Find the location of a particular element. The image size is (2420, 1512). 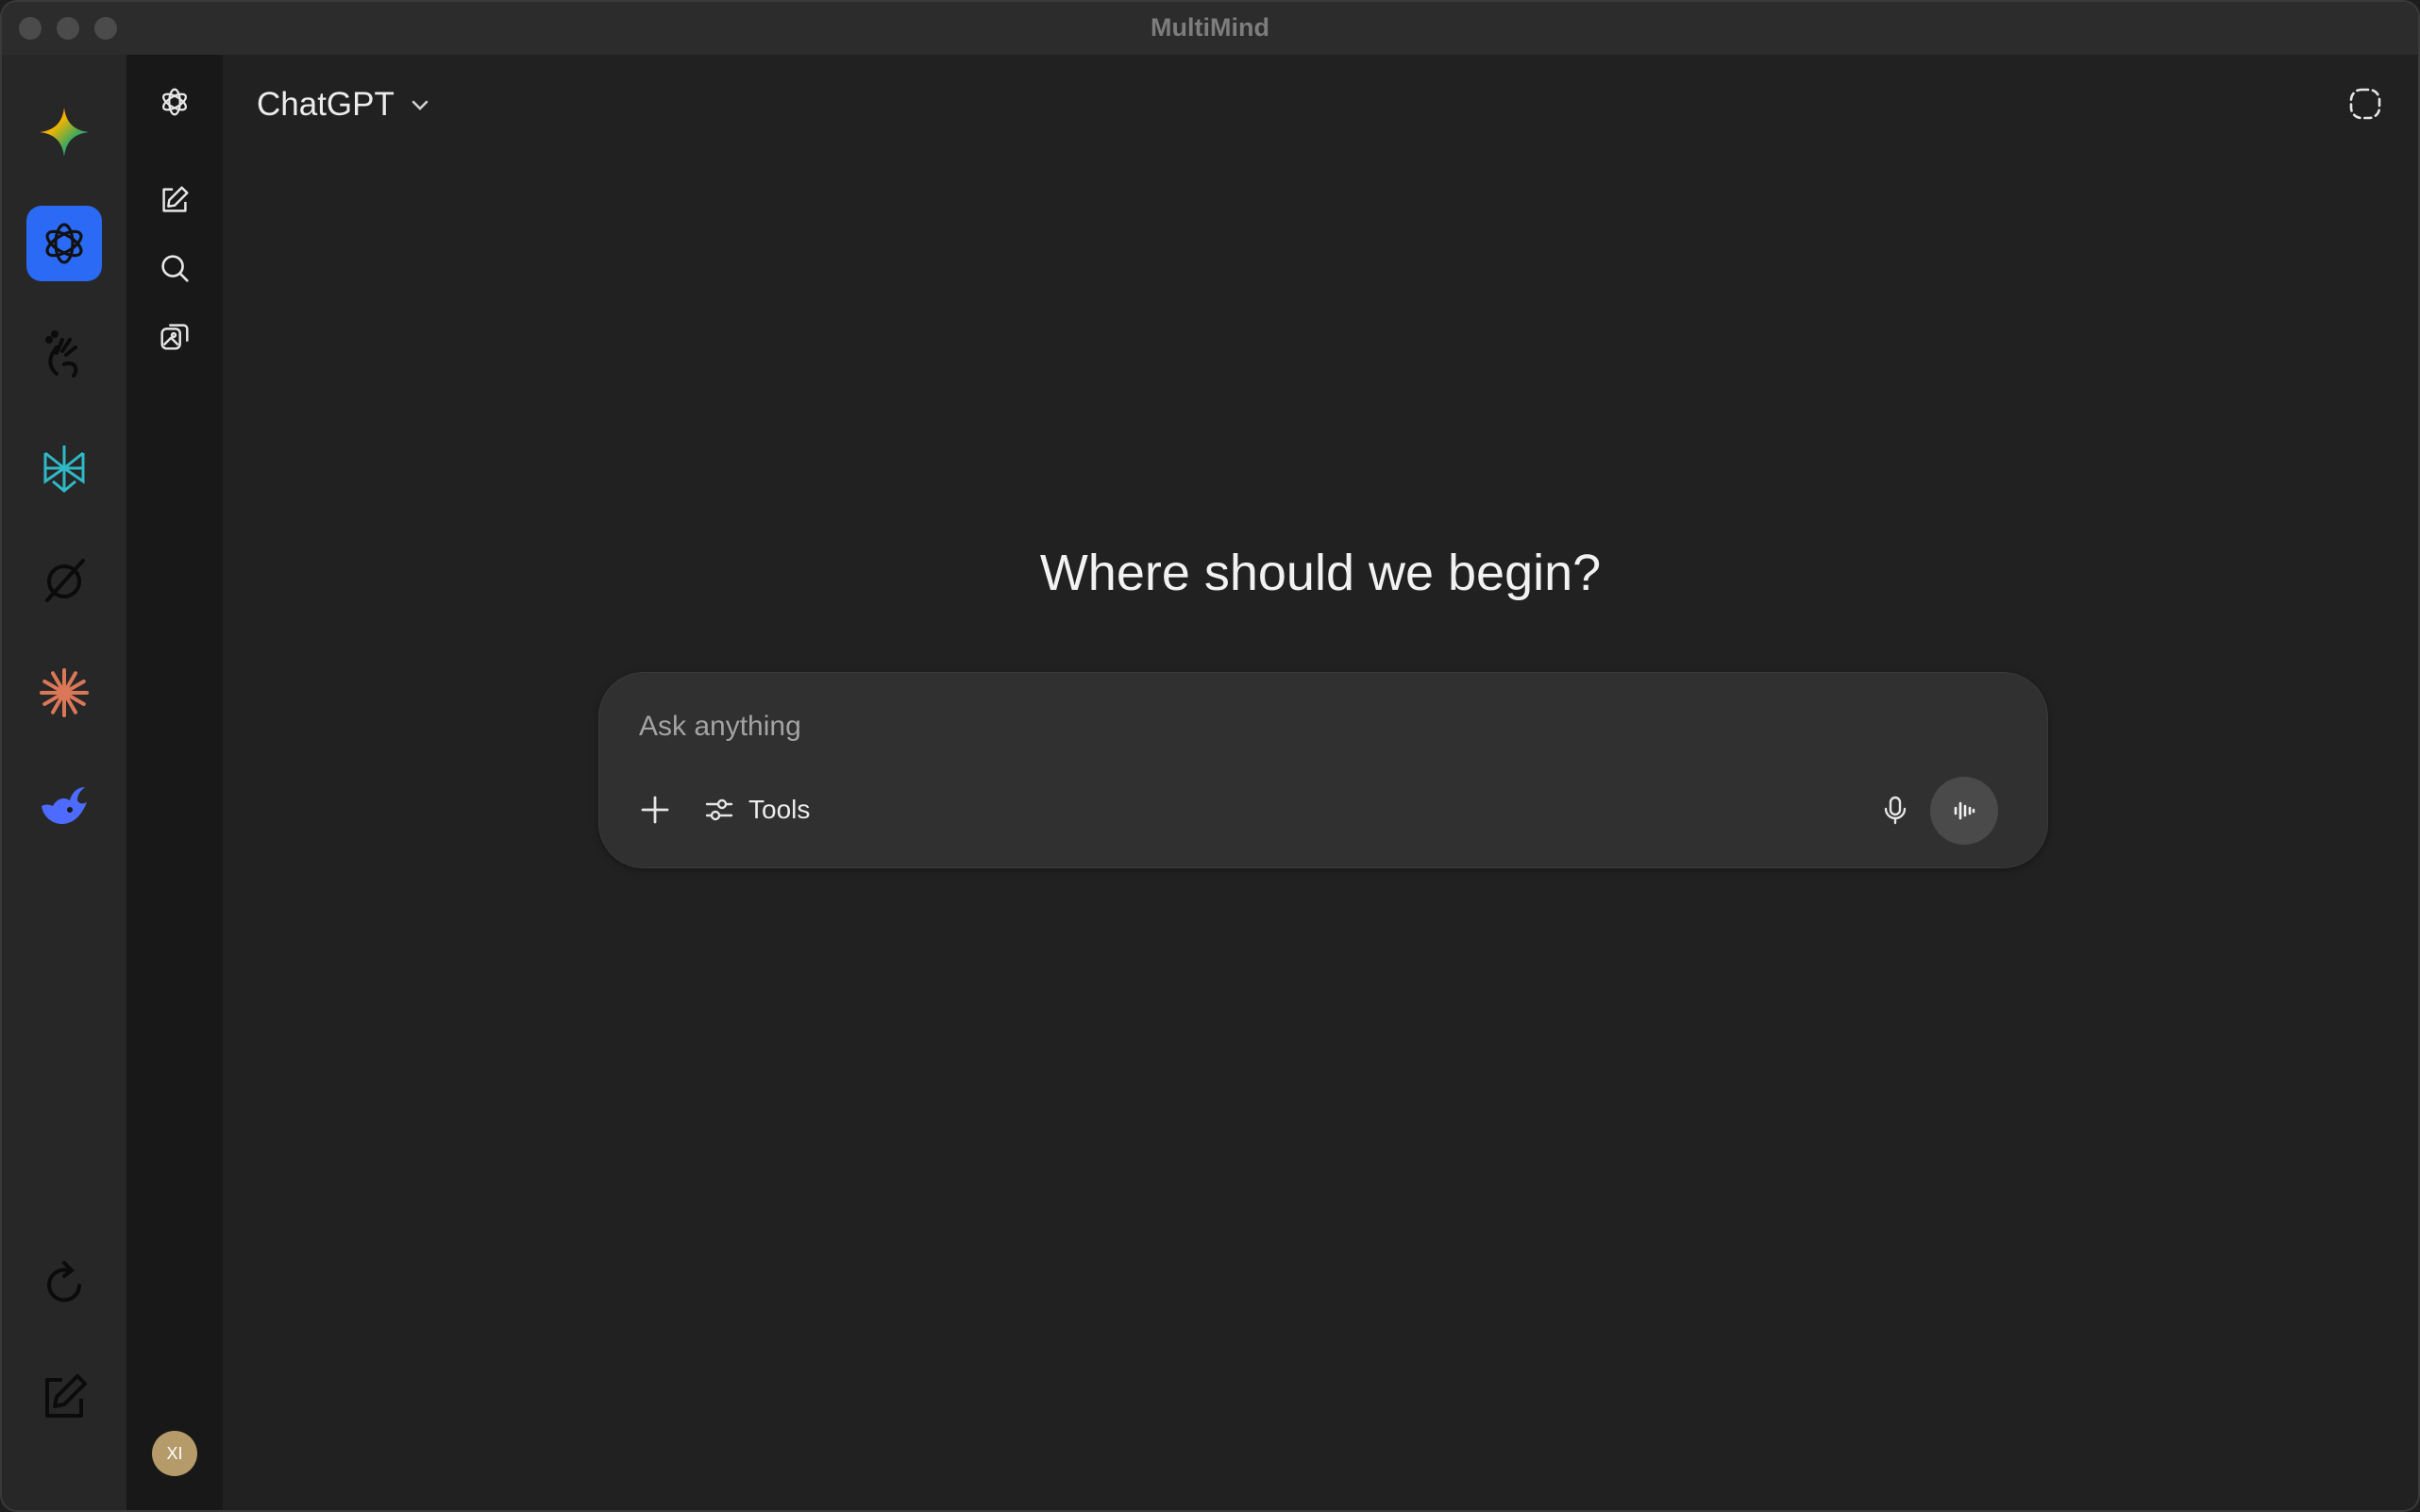

search-chats-button is located at coordinates (174, 268).